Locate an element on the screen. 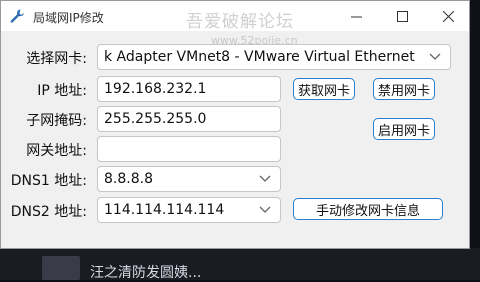 This screenshot has height=282, width=480. dns1-label: DNS1 地址: is located at coordinates (48, 181).